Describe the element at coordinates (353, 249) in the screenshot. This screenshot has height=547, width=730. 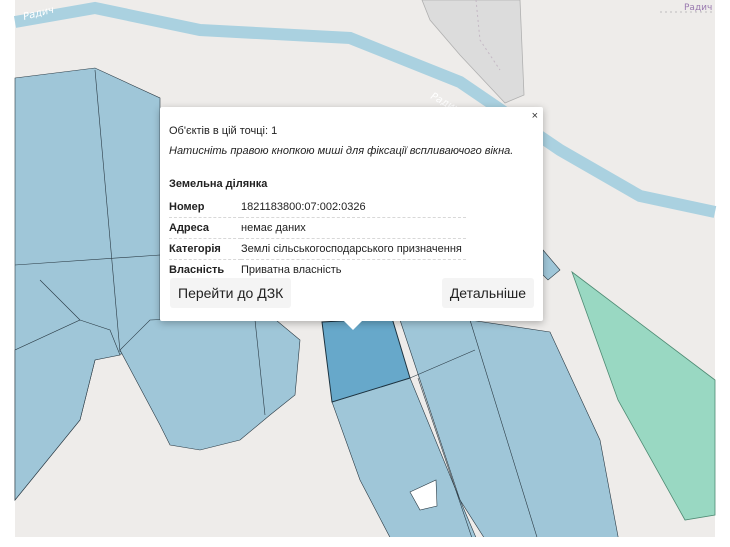
I see `attribute-value: Землі сільськогосподарського призначення` at that location.